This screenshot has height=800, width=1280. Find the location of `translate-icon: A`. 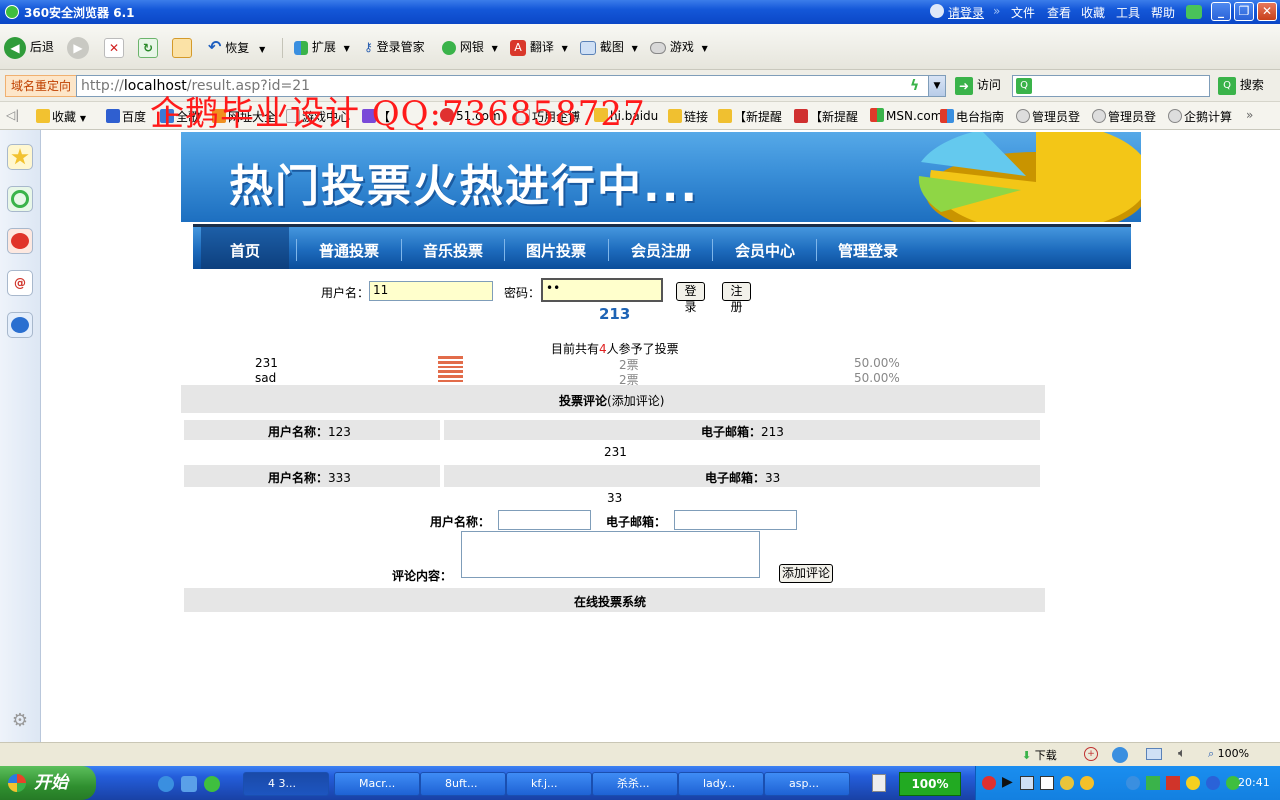

translate-icon: A is located at coordinates (518, 47).